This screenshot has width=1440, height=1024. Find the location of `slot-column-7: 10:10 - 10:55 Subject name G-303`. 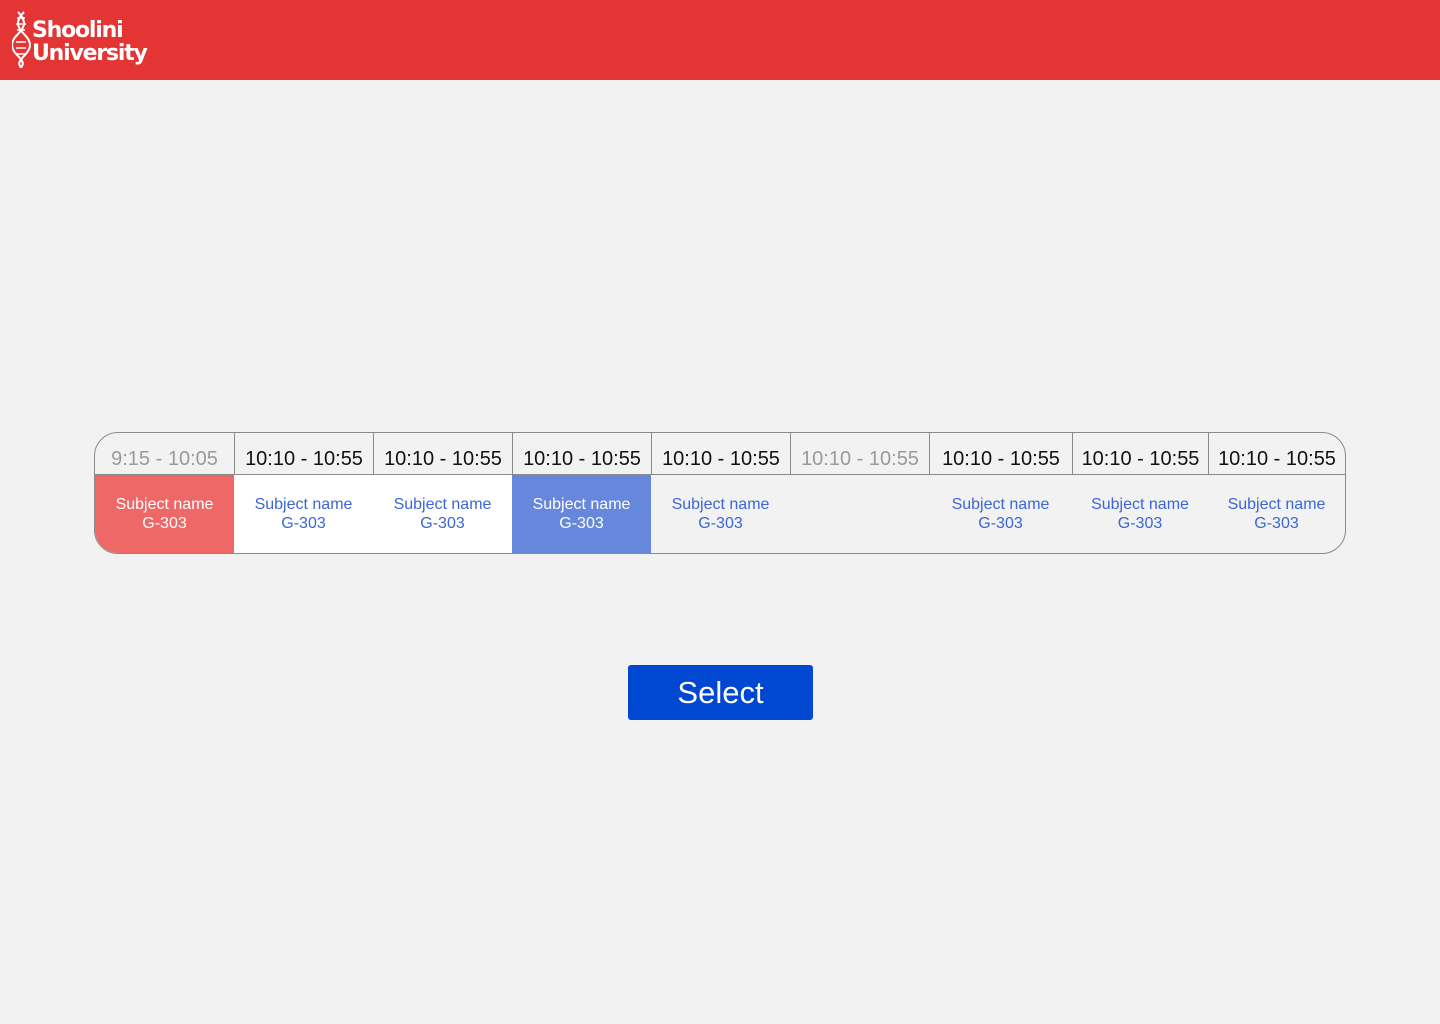

slot-column-7: 10:10 - 10:55 Subject name G-303 is located at coordinates (1000, 493).